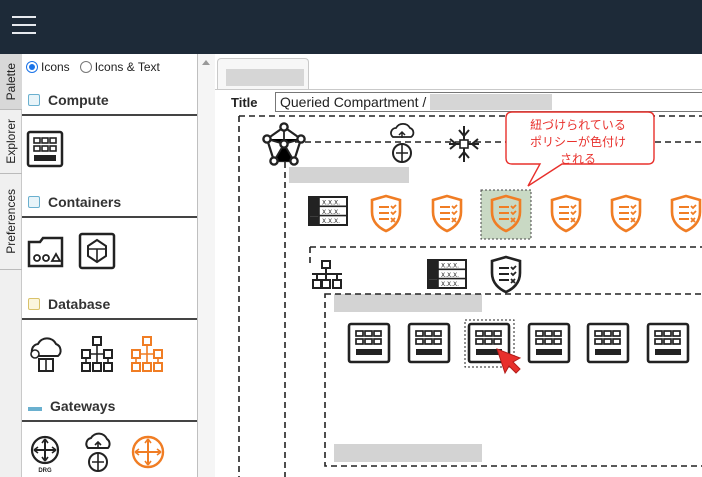  Describe the element at coordinates (351, 27) in the screenshot. I see `top-bar` at that location.